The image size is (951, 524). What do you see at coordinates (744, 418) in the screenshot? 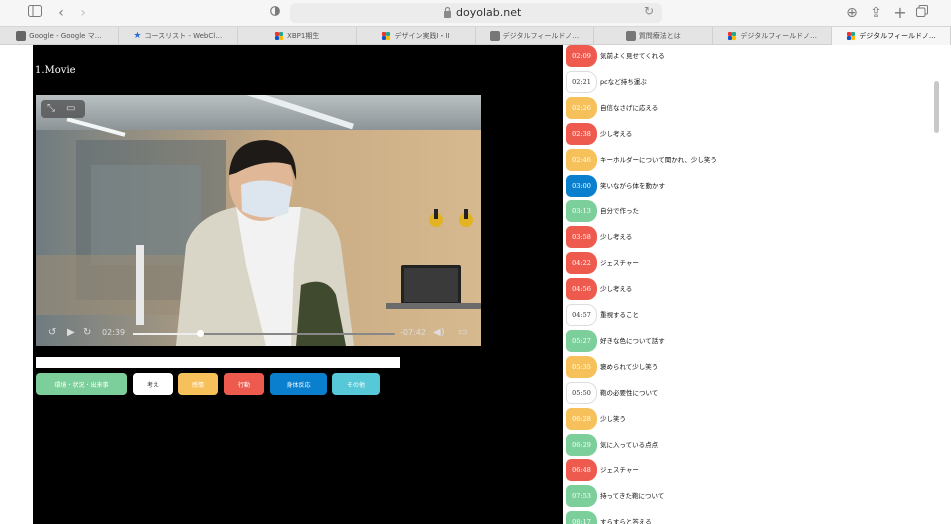
I see `timeline-row: 06:28 少し笑う` at bounding box center [744, 418].